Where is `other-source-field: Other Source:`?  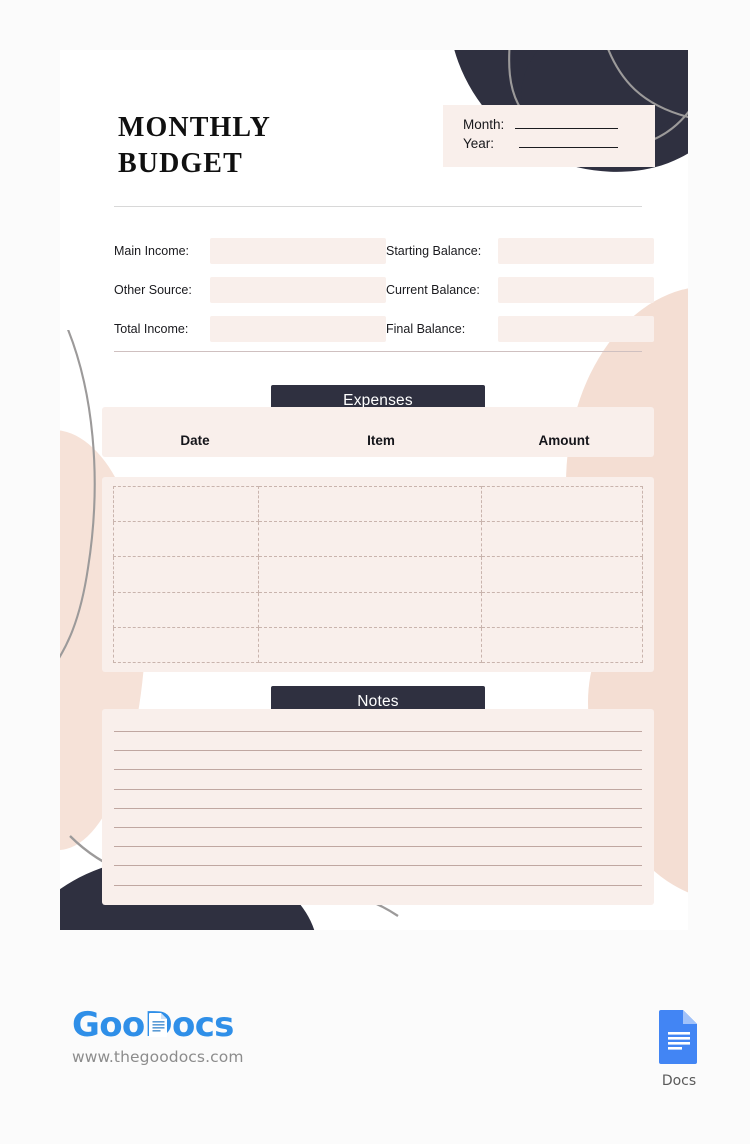
other-source-field: Other Source: is located at coordinates (250, 290).